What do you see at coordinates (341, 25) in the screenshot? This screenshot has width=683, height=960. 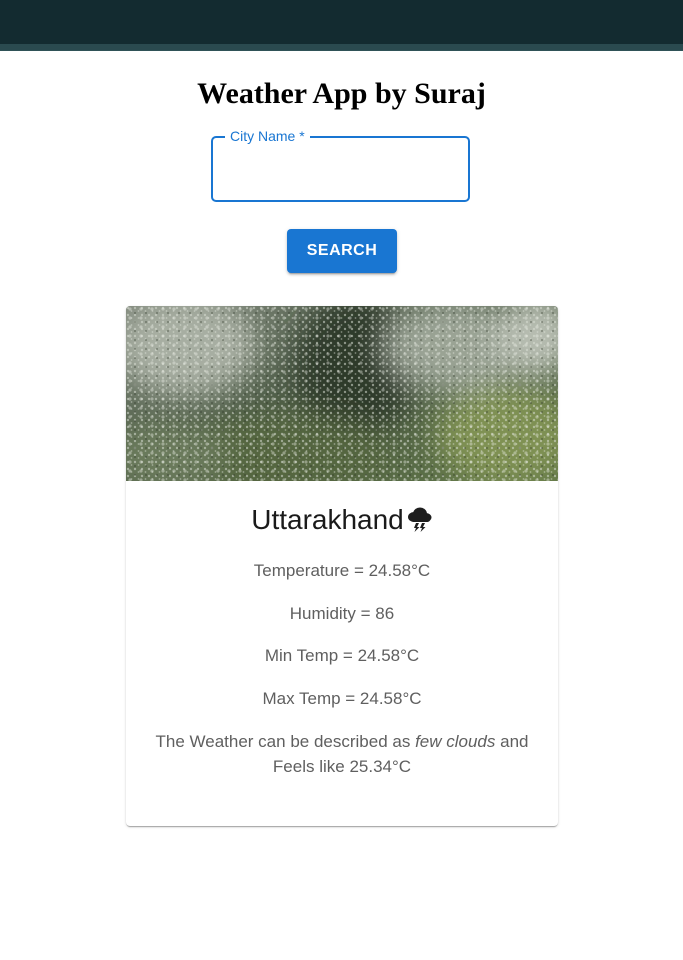 I see `top-app-bar` at bounding box center [341, 25].